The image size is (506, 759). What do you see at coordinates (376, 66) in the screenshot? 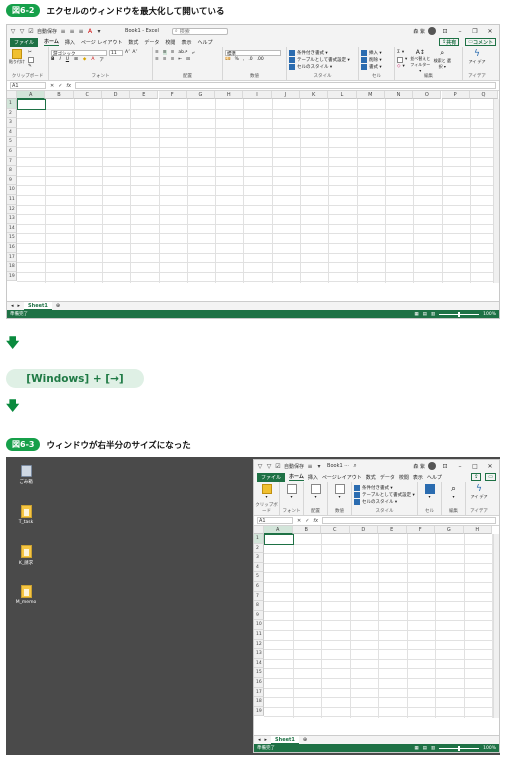
I see `format-cells-button: 書式 ▾` at bounding box center [376, 66].